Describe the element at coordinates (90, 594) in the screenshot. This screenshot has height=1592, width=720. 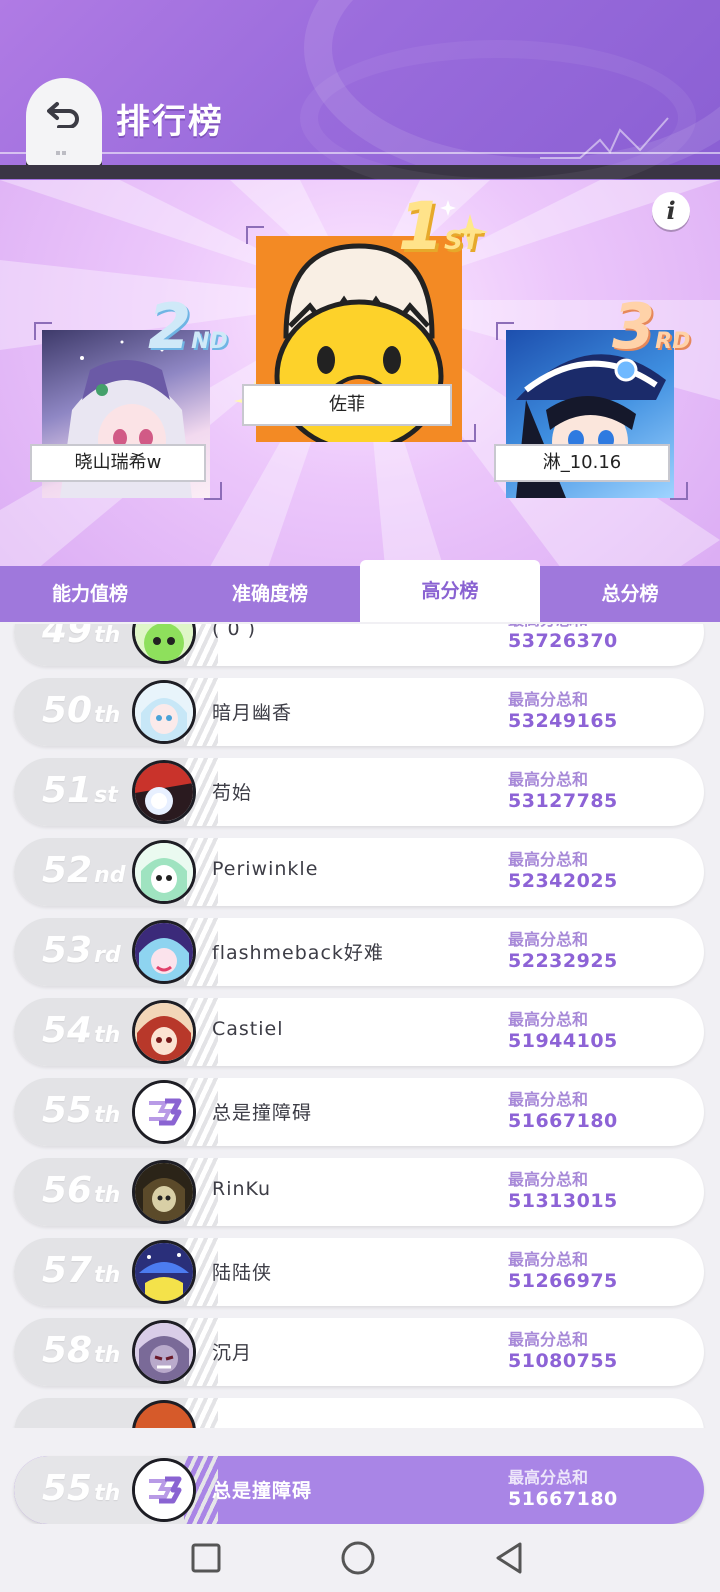
I see `tab-ability: 能力值榜` at that location.